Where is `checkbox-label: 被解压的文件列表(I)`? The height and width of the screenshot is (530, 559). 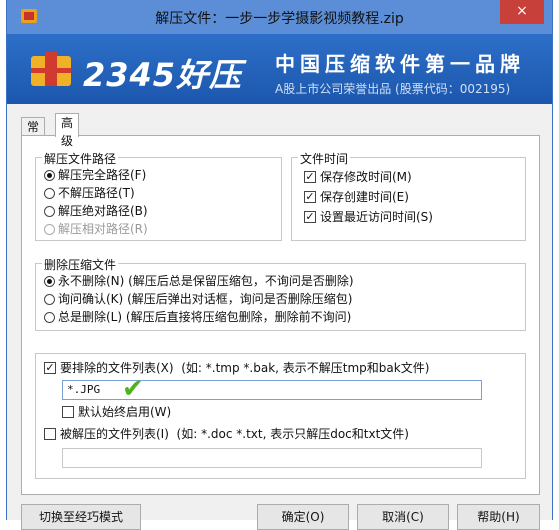
checkbox-label: 被解压的文件列表(I) is located at coordinates (114, 434).